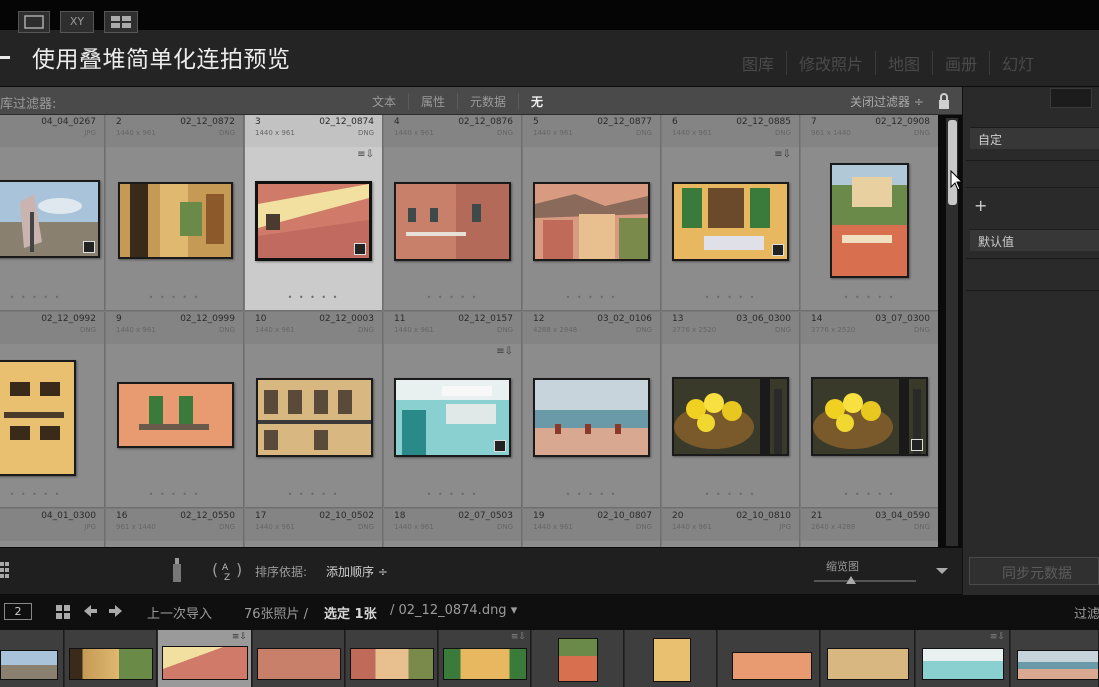 This screenshot has width=1099, height=687. I want to click on preset-dropdown: 自定, so click(1034, 138).